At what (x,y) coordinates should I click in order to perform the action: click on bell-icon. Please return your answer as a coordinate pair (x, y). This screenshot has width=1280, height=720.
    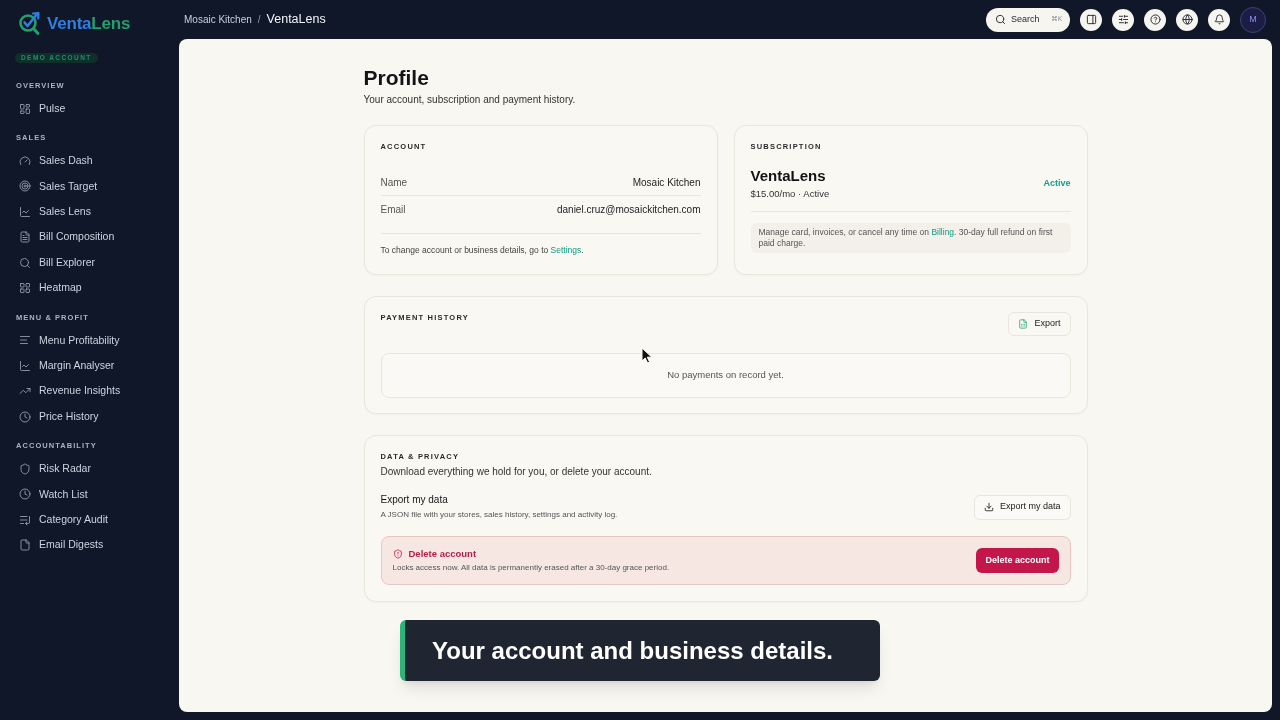
    Looking at the image, I should click on (1219, 19).